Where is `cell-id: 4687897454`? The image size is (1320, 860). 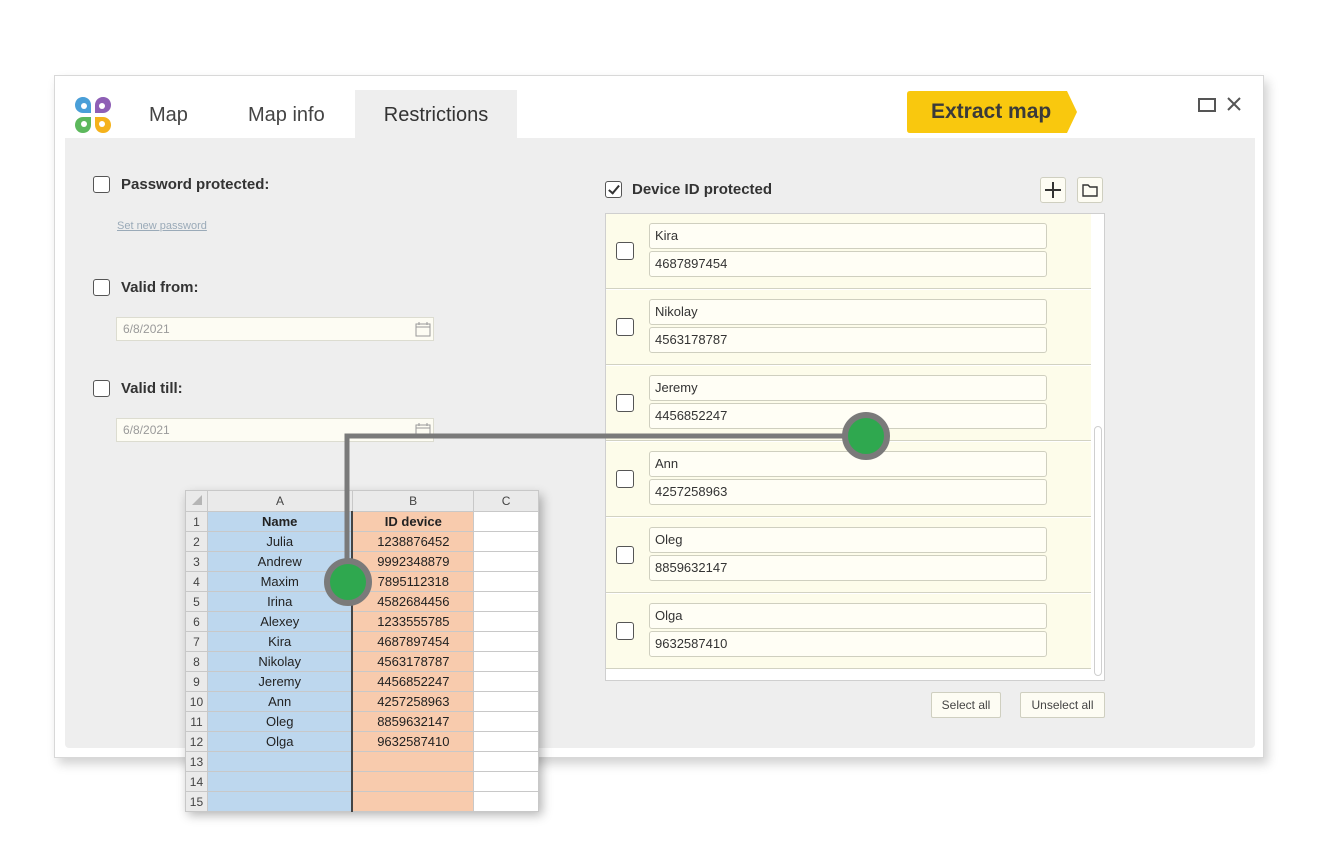
cell-id: 4687897454 is located at coordinates (413, 641).